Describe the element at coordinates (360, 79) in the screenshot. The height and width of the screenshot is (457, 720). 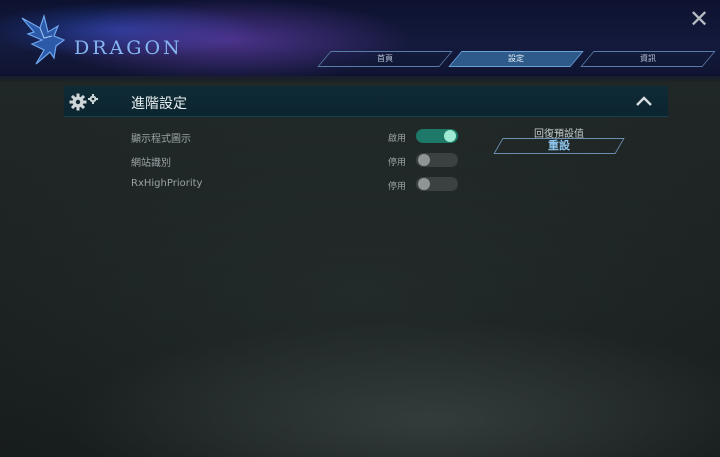
I see `header-divider` at that location.